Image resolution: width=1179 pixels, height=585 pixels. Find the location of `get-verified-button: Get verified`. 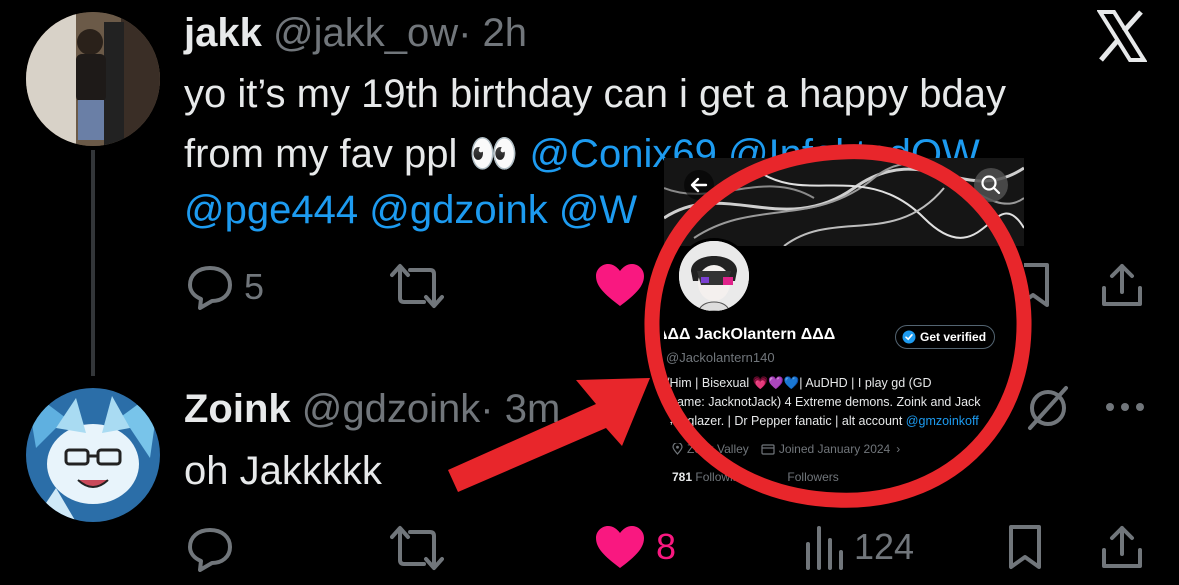

get-verified-button: Get verified is located at coordinates (945, 337).